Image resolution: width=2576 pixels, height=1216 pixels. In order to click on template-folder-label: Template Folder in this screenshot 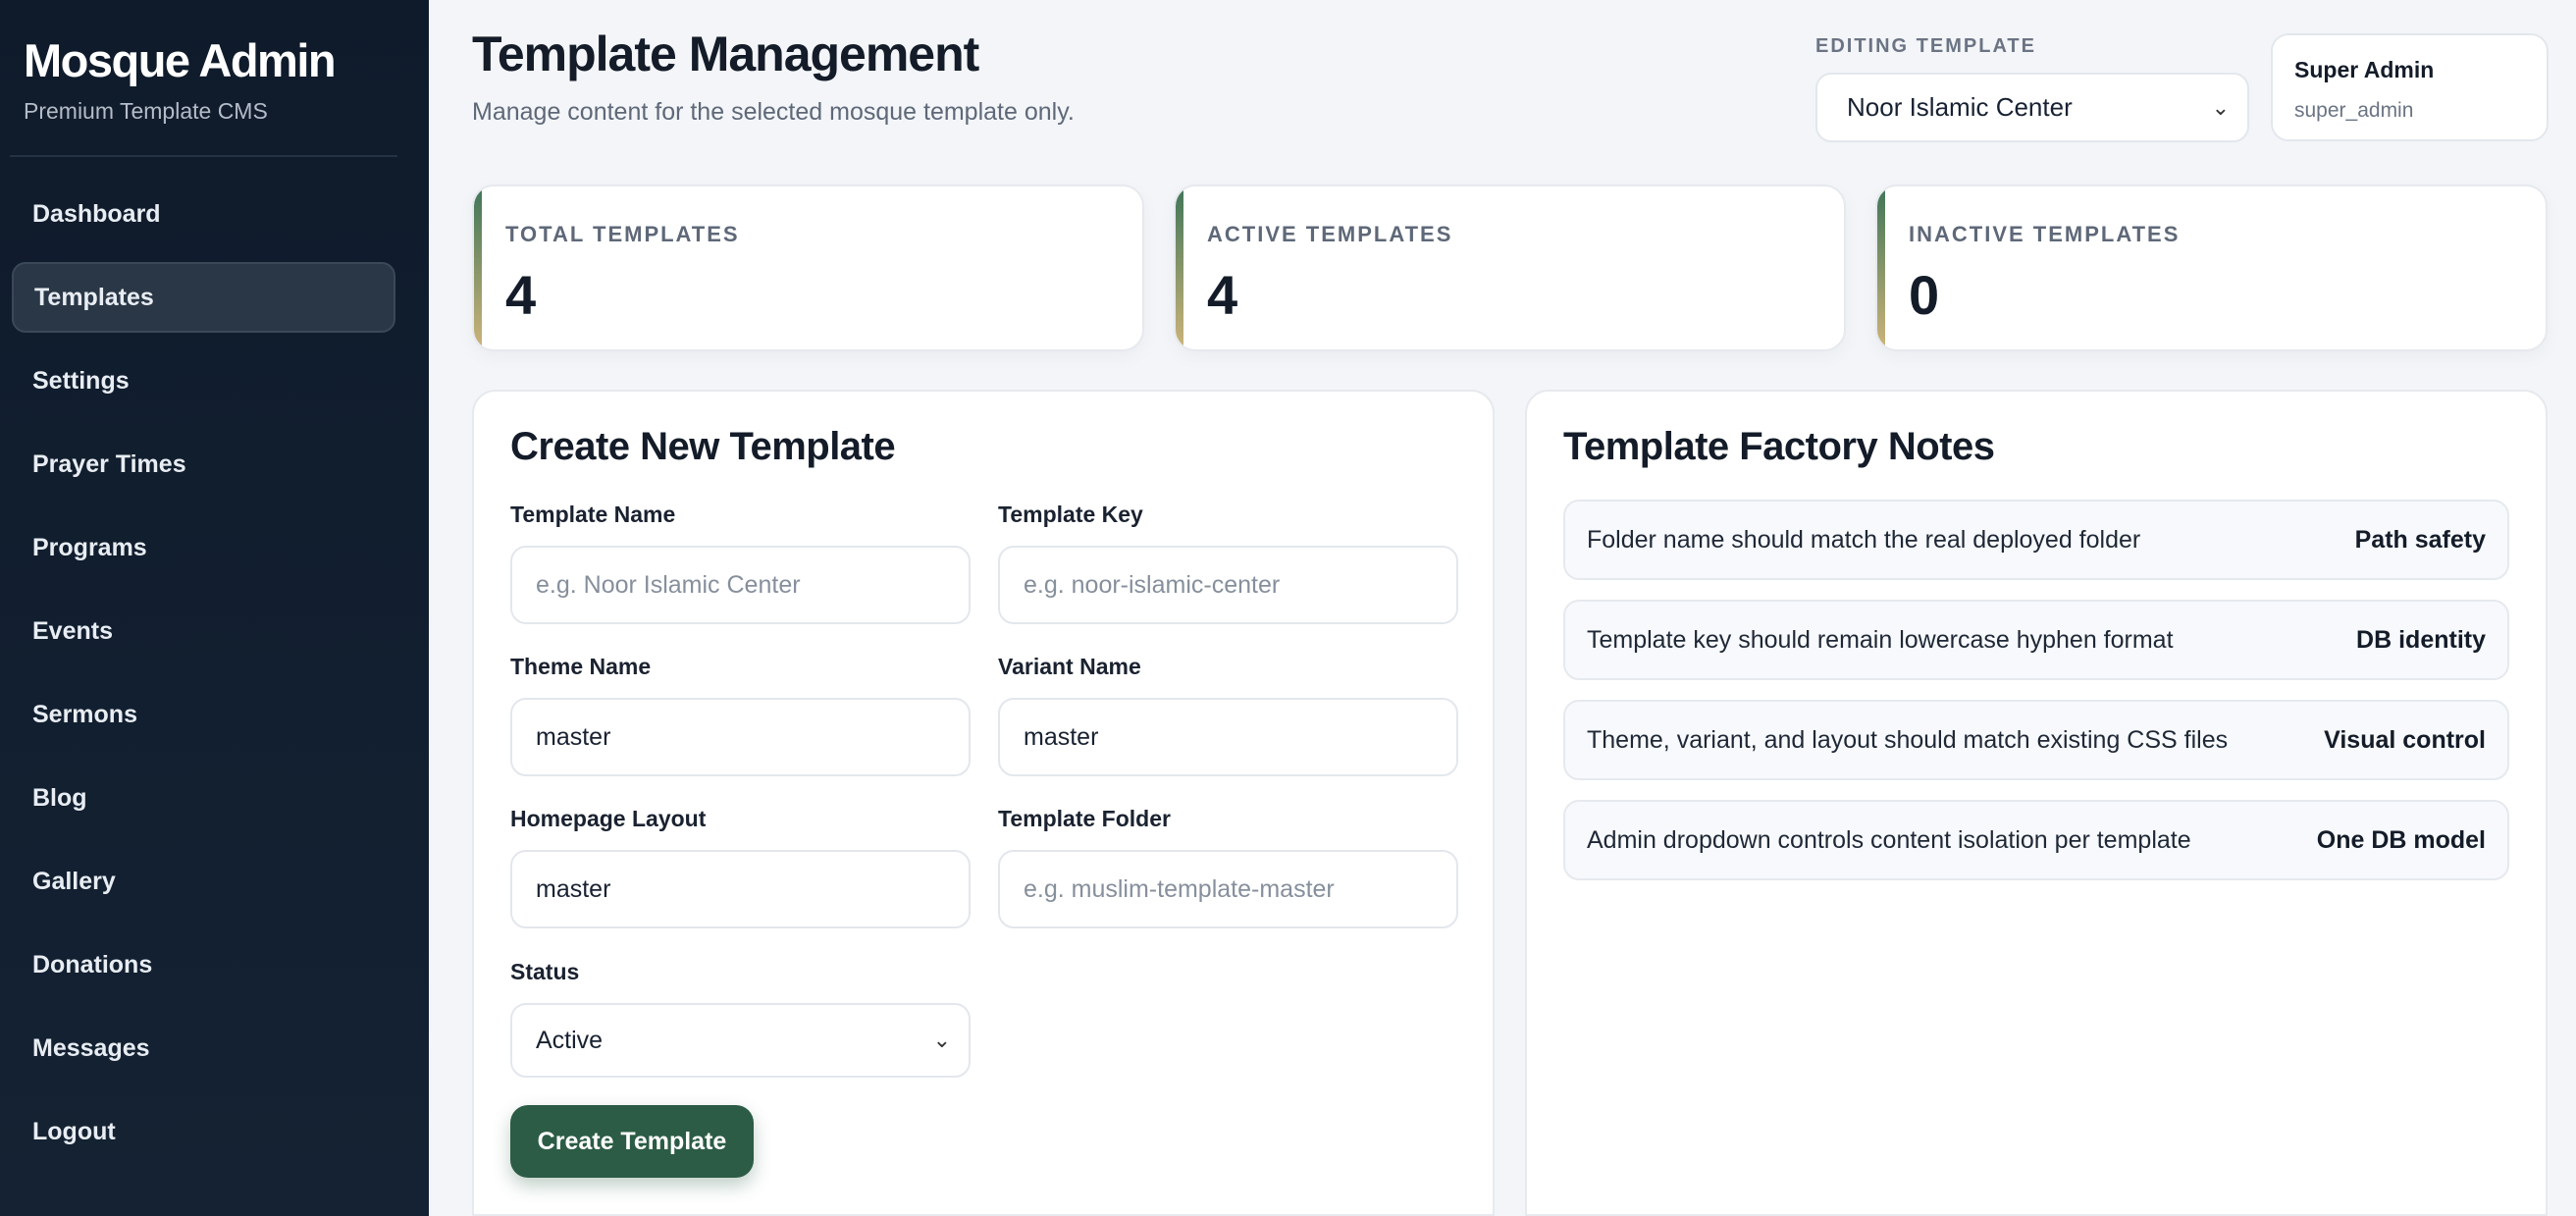, I will do `click(1084, 819)`.